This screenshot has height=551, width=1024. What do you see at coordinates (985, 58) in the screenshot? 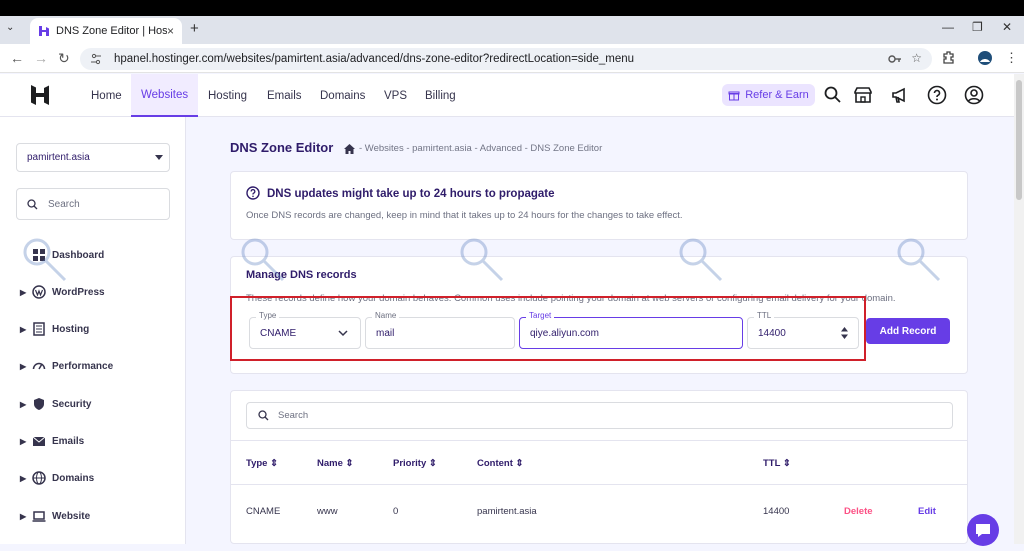
I see `profile-icon` at bounding box center [985, 58].